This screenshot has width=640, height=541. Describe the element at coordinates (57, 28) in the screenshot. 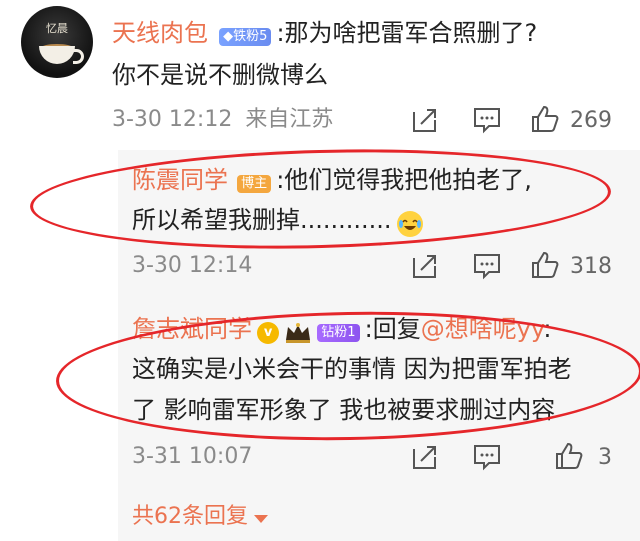

I see `avatar-text: 忆晨` at that location.